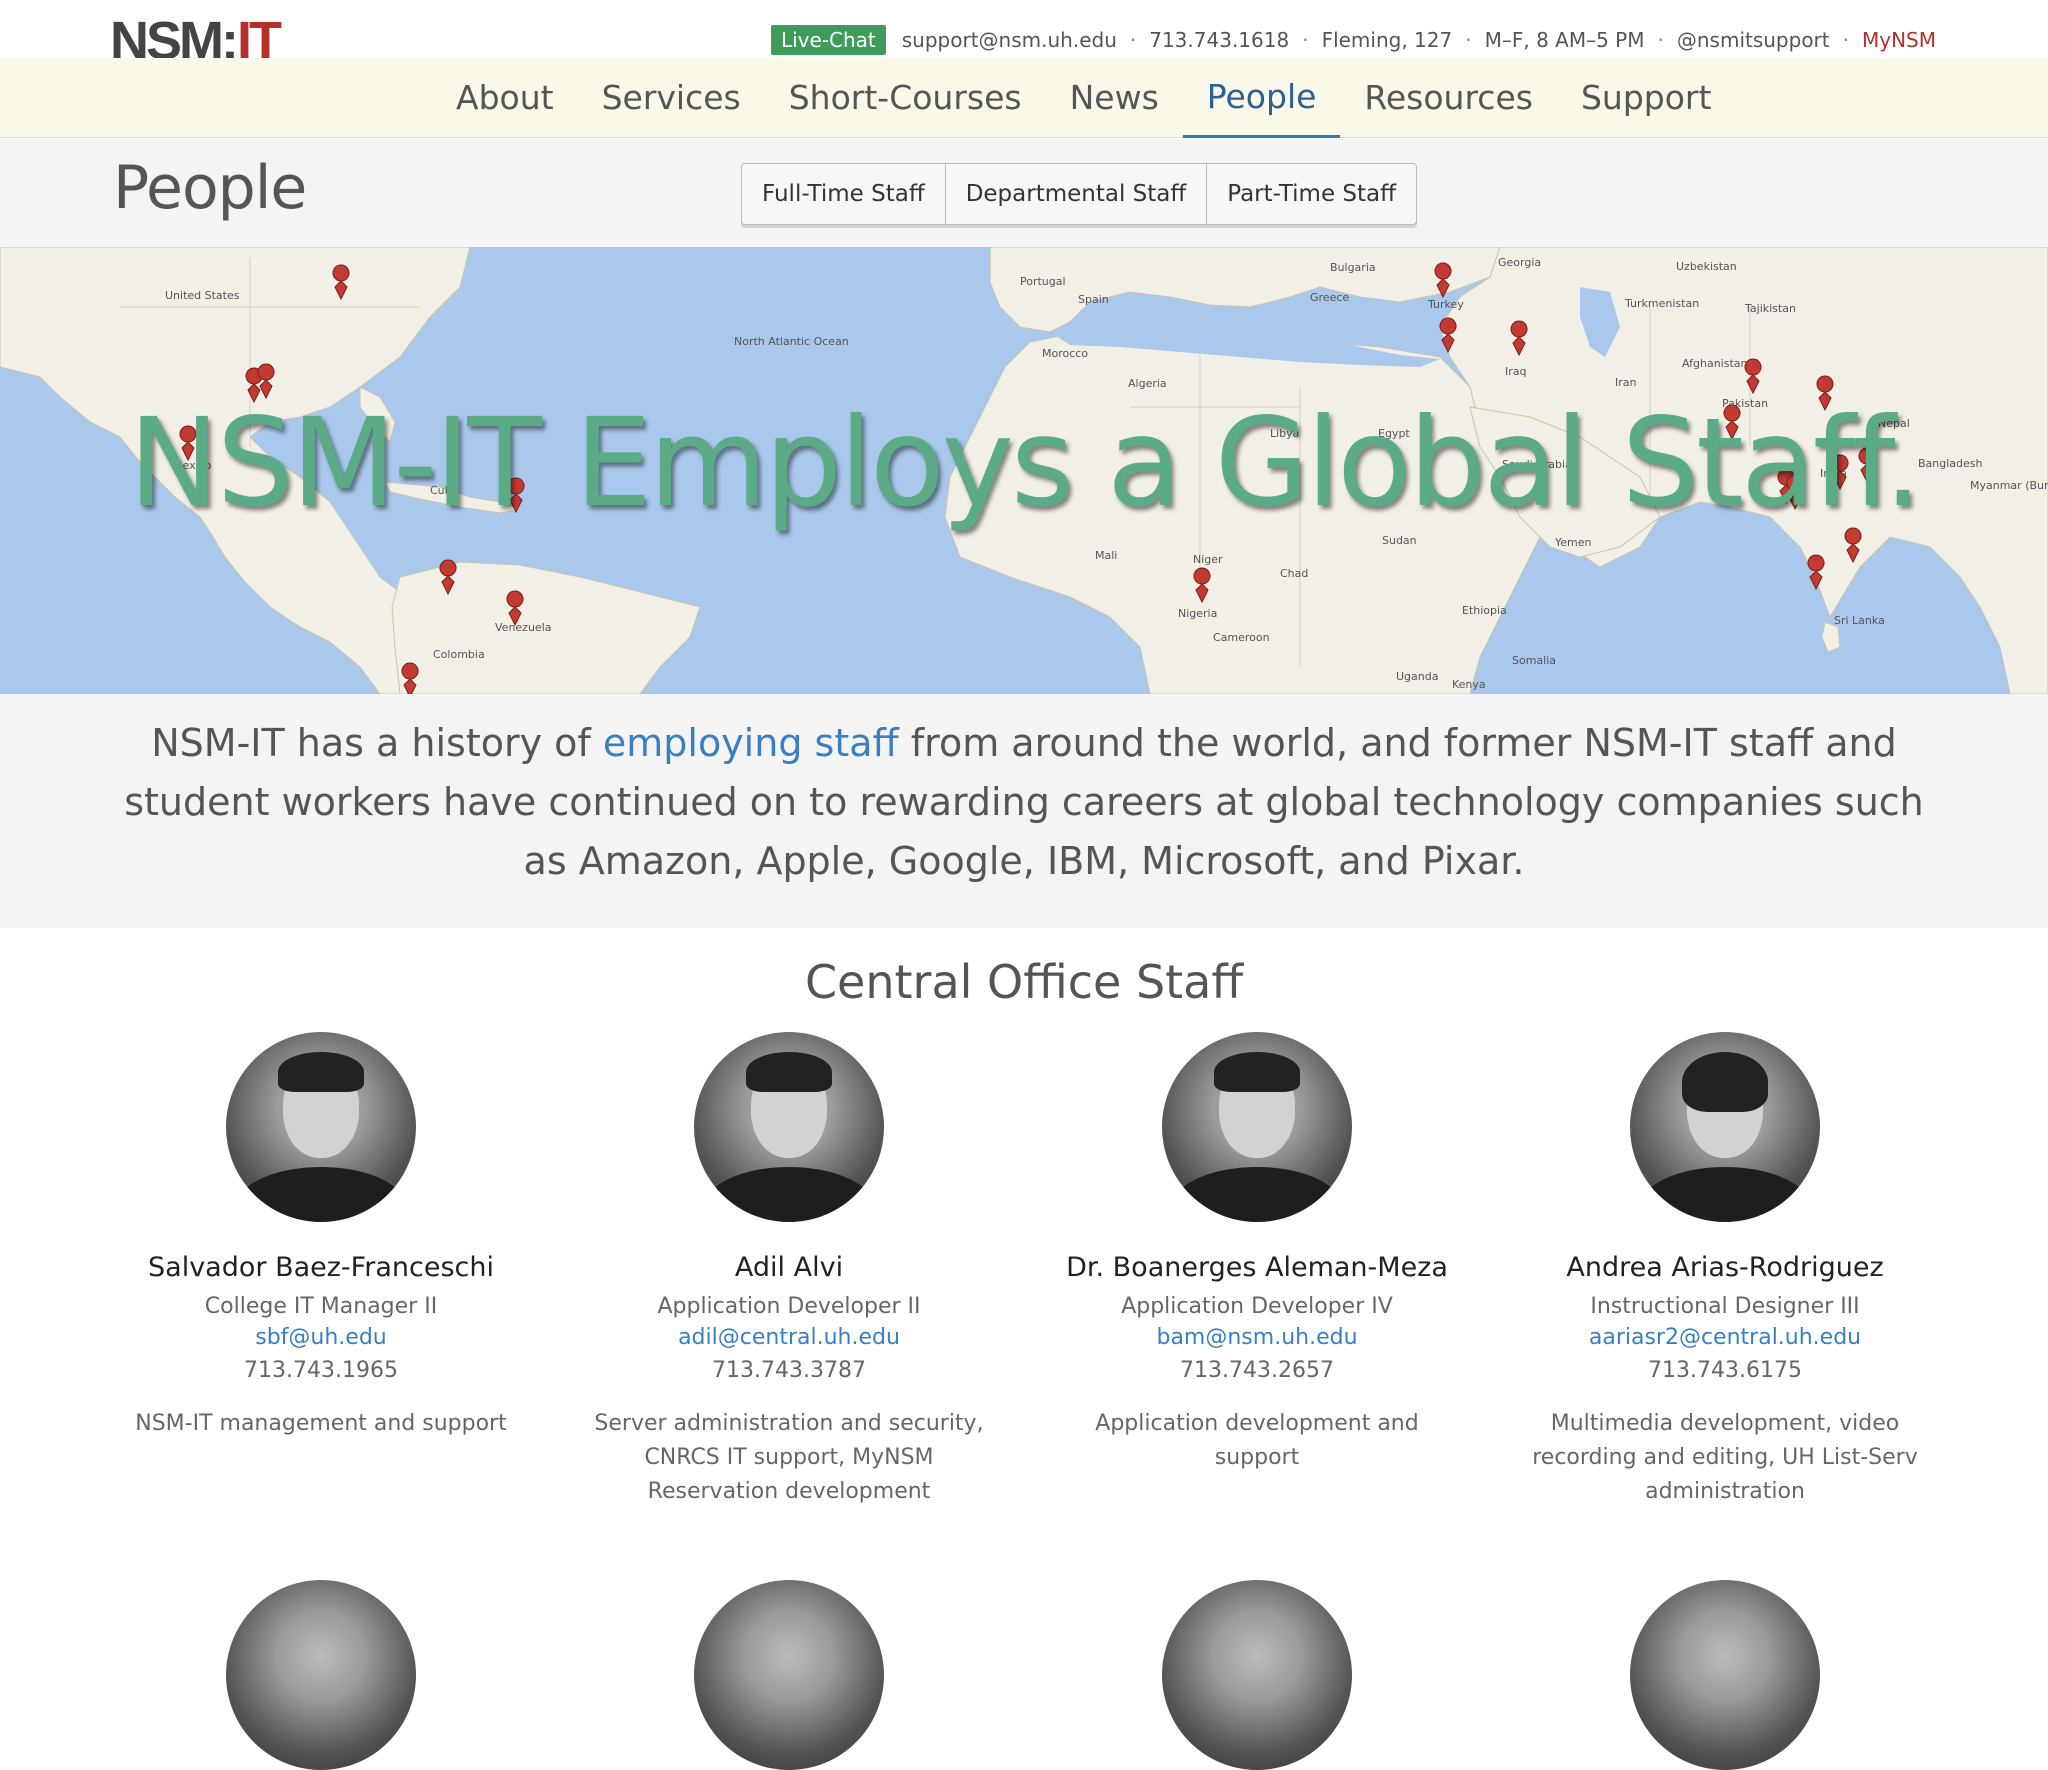 Image resolution: width=2048 pixels, height=1770 pixels. I want to click on map-label: Venezuela, so click(523, 627).